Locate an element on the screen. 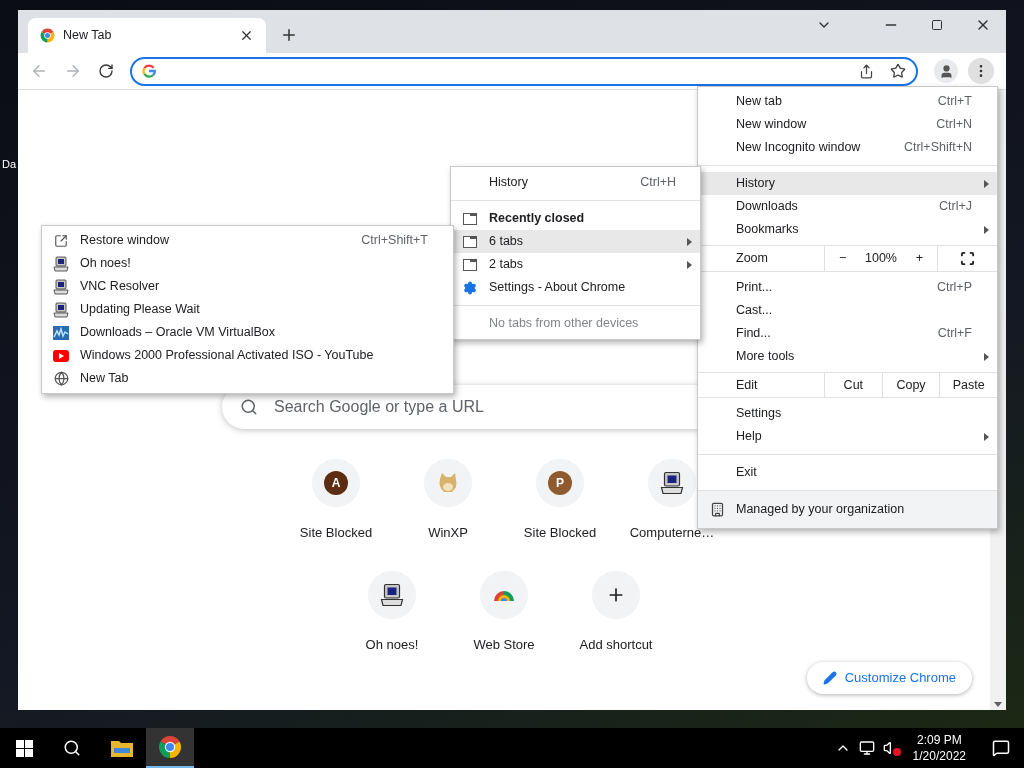 Image resolution: width=1024 pixels, height=768 pixels. shortcut-tile: Oh noes! is located at coordinates (392, 611).